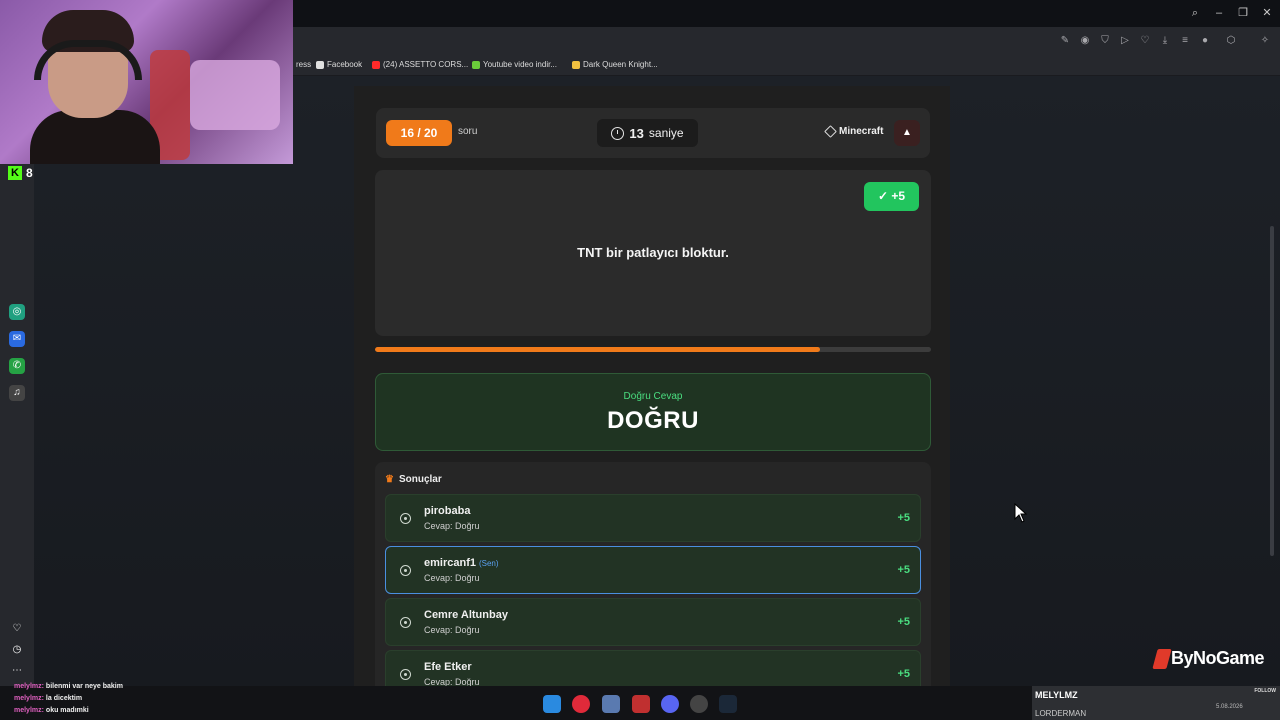 The height and width of the screenshot is (720, 1280). What do you see at coordinates (670, 704) in the screenshot?
I see `discord-icon` at bounding box center [670, 704].